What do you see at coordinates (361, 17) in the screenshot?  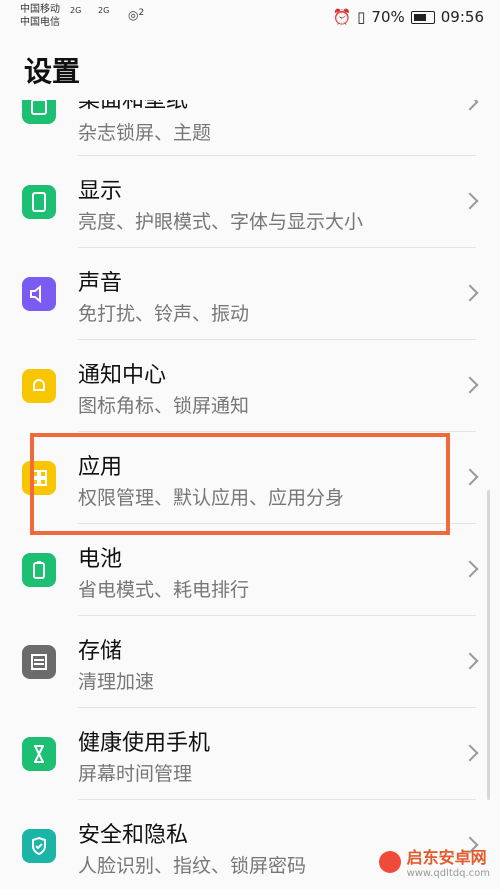 I see `vibrate-icon: ▯` at bounding box center [361, 17].